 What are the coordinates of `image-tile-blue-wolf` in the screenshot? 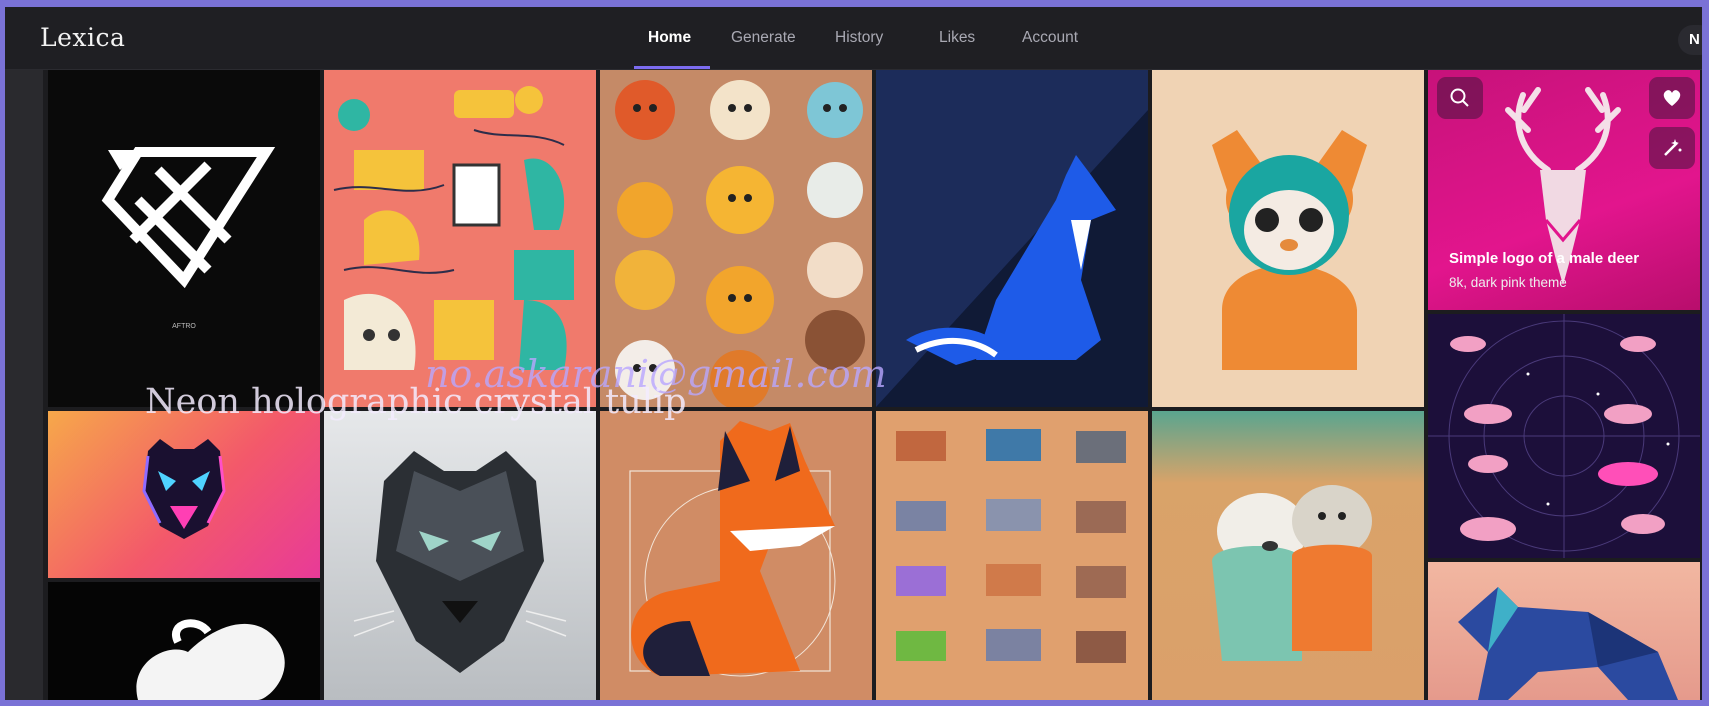 It's located at (1012, 238).